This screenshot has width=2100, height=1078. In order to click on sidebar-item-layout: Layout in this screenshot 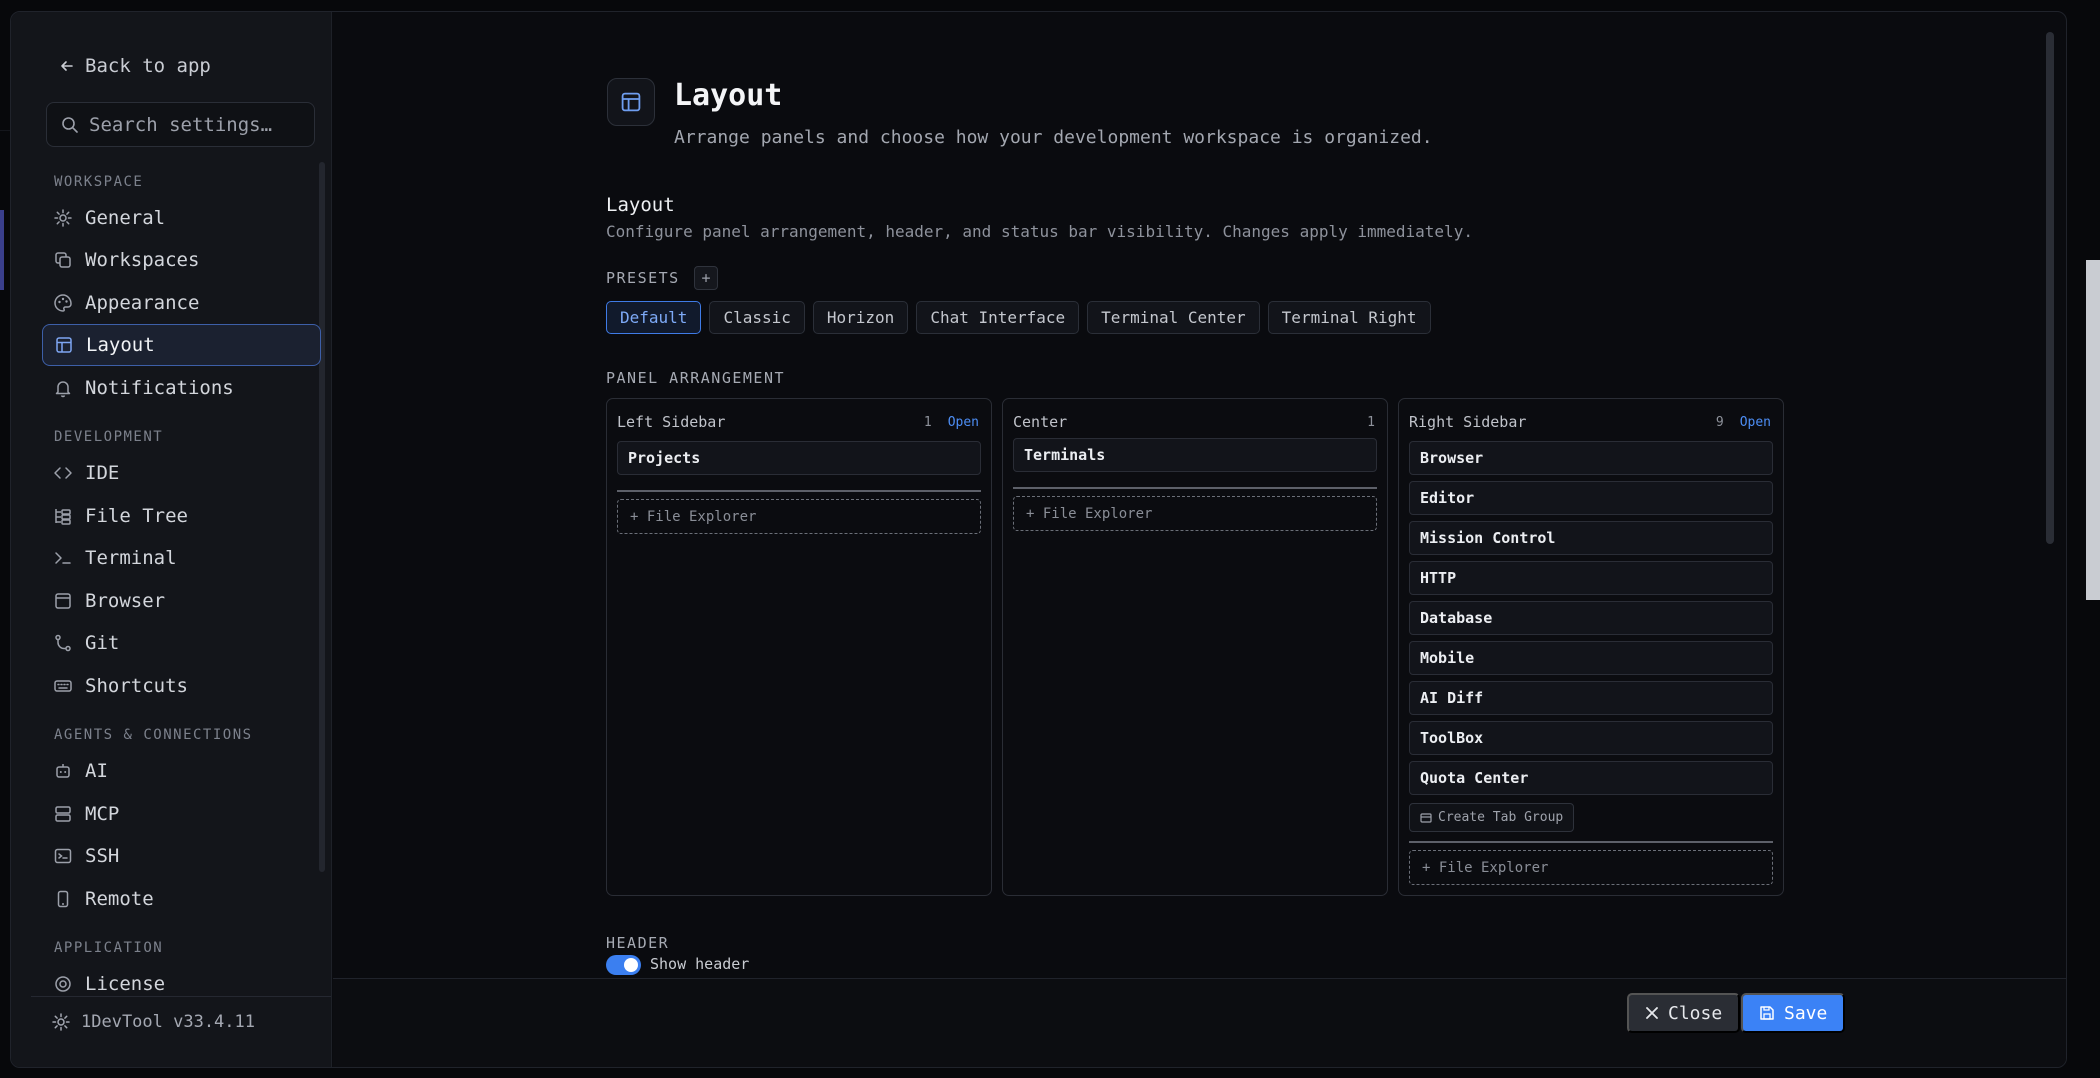, I will do `click(181, 345)`.